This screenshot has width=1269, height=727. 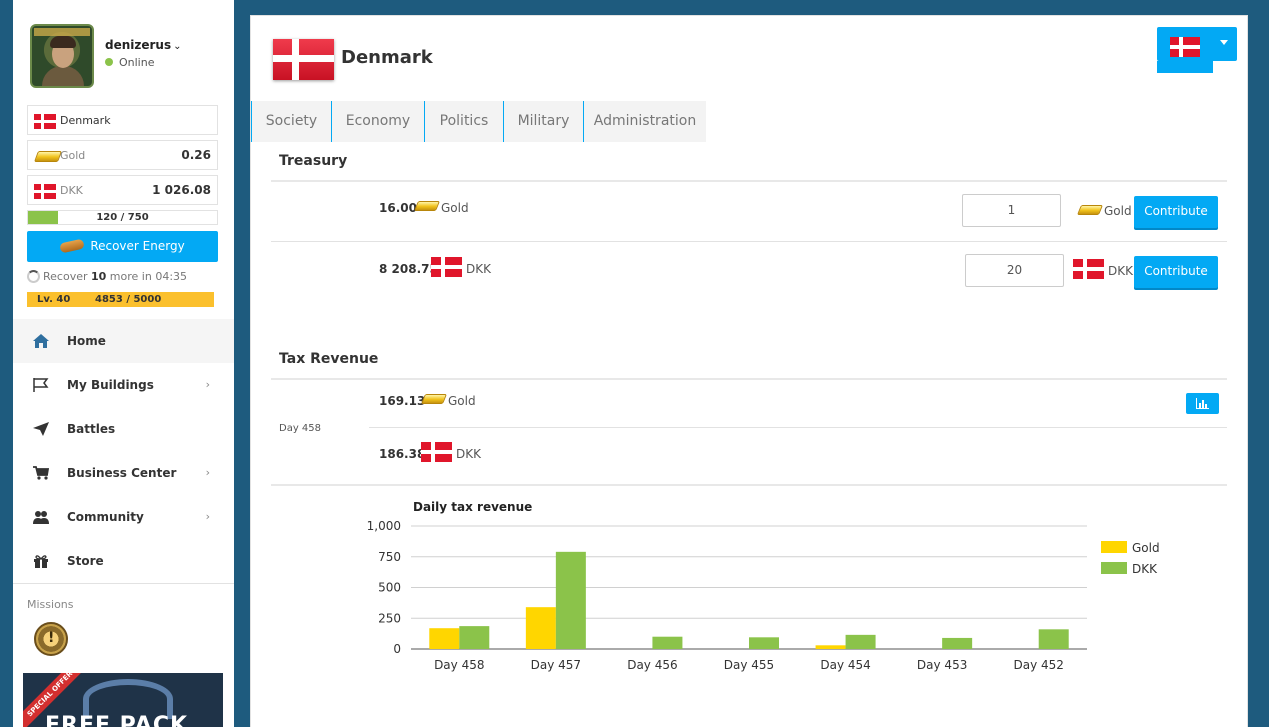 What do you see at coordinates (123, 341) in the screenshot?
I see `sidebar-item-home: Home` at bounding box center [123, 341].